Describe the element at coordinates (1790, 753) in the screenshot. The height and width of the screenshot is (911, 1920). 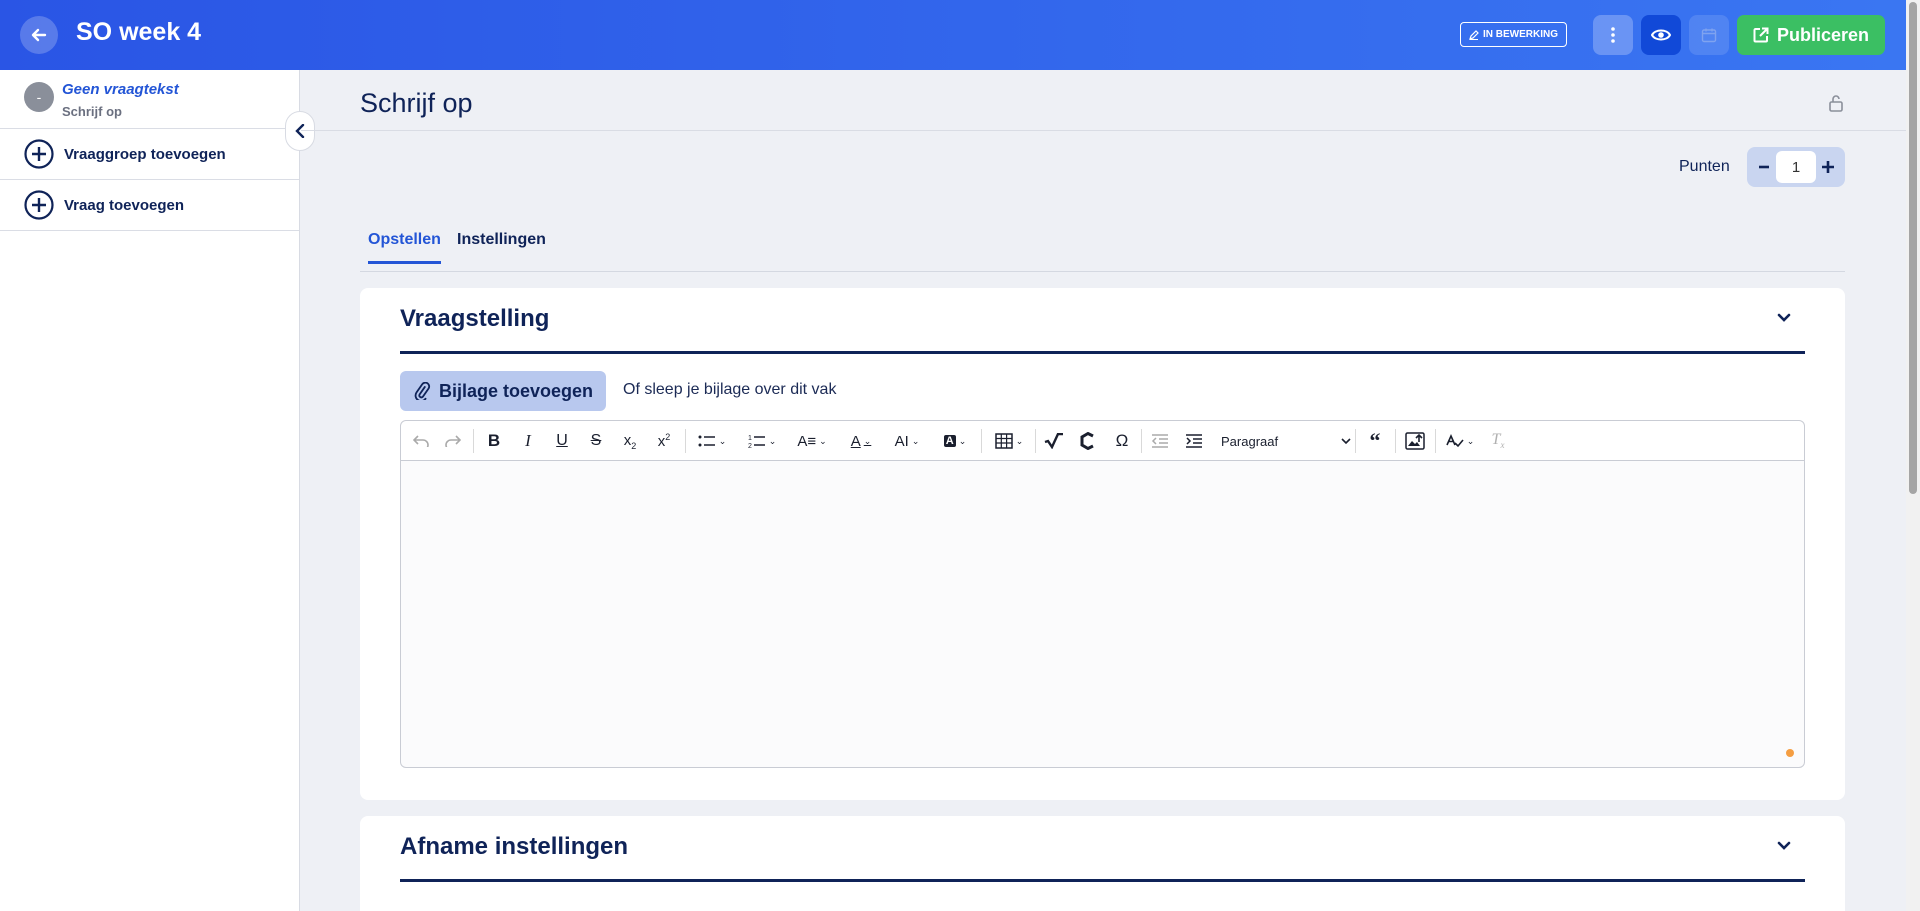
I see `editor-status-dot` at that location.